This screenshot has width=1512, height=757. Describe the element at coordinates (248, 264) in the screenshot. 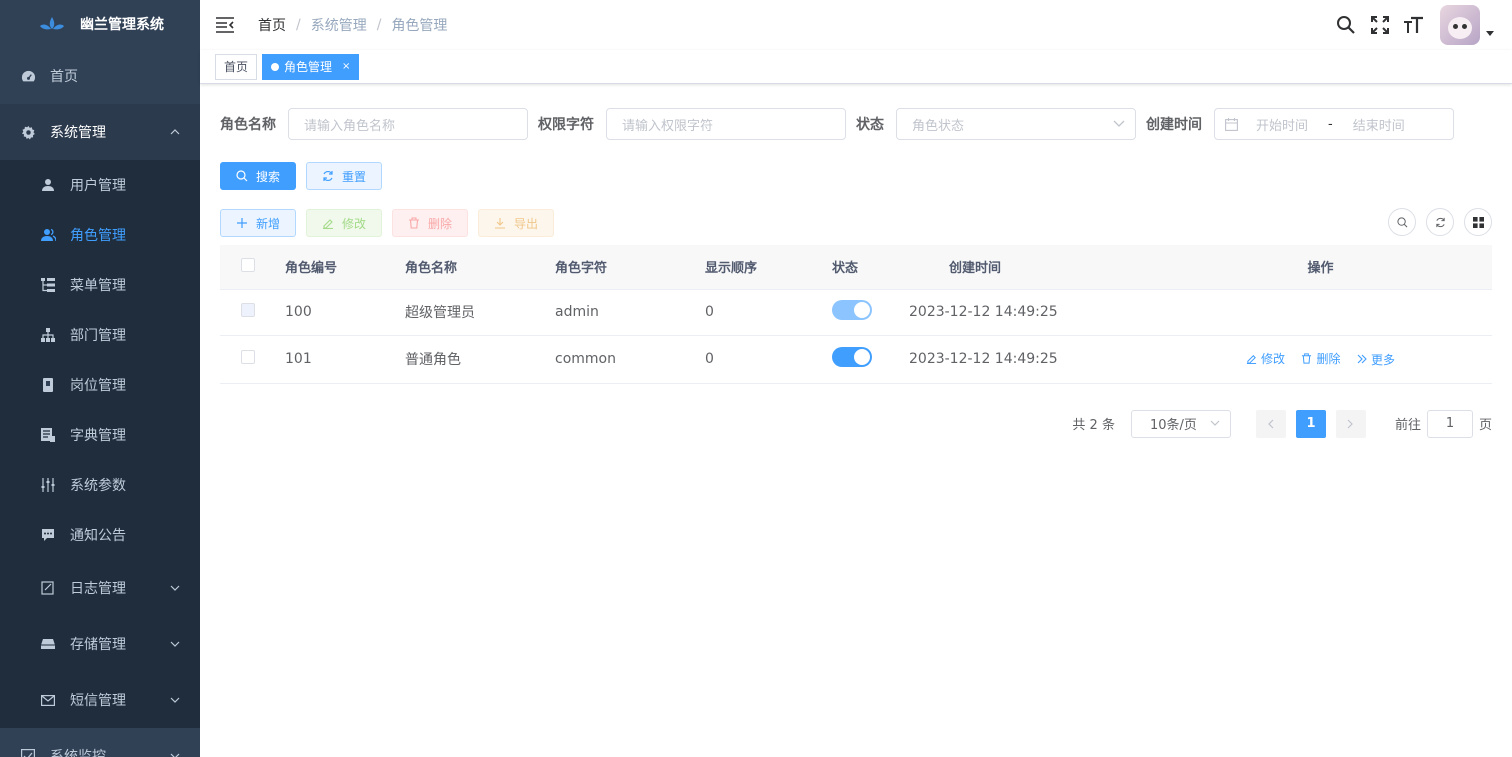

I see `select-all-checkbox` at that location.